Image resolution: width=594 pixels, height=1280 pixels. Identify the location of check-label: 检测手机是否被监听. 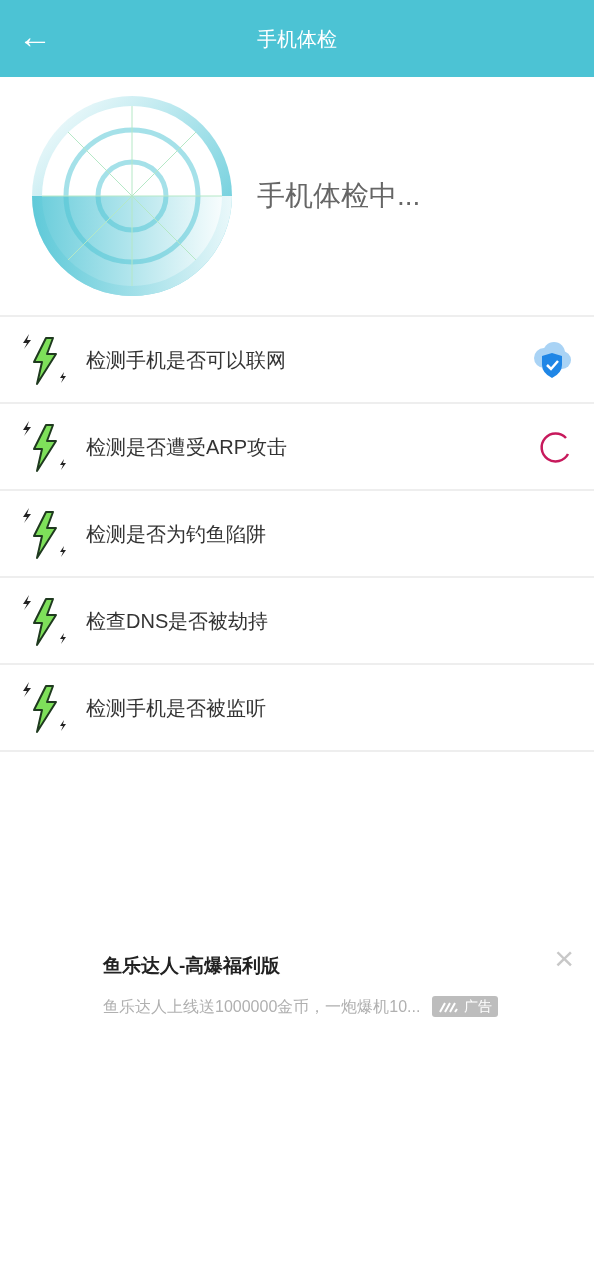
(176, 708).